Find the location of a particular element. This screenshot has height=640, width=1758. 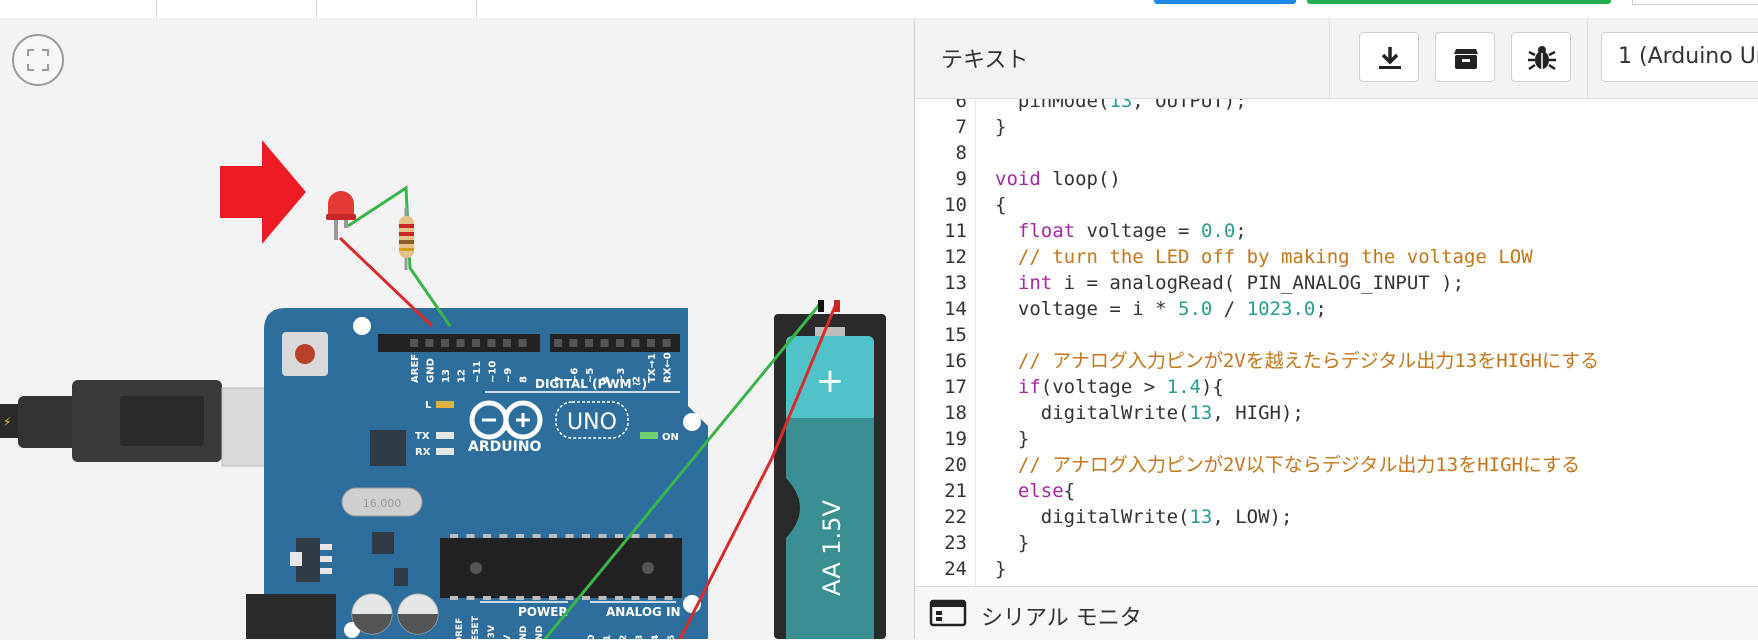

code-line: 9 void loop() is located at coordinates (1336, 179).